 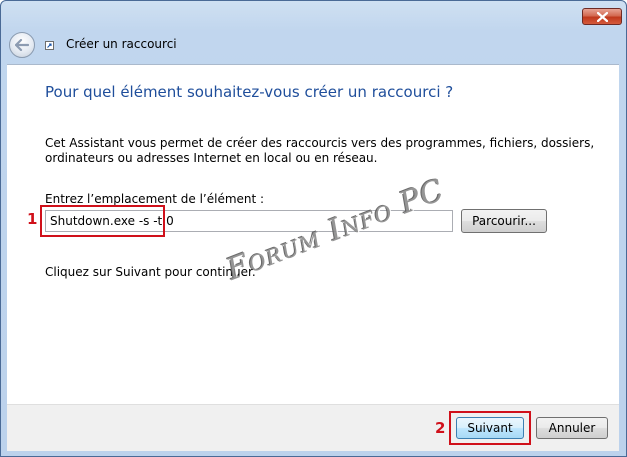 What do you see at coordinates (313, 427) in the screenshot?
I see `wizard-footer` at bounding box center [313, 427].